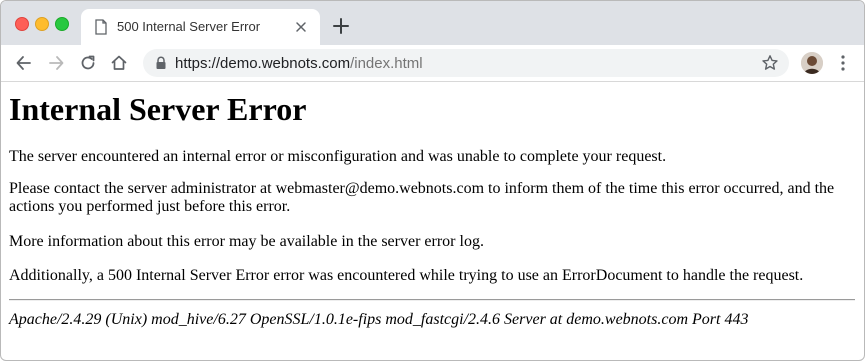 This screenshot has height=361, width=865. What do you see at coordinates (301, 27) in the screenshot?
I see `close-icon` at bounding box center [301, 27].